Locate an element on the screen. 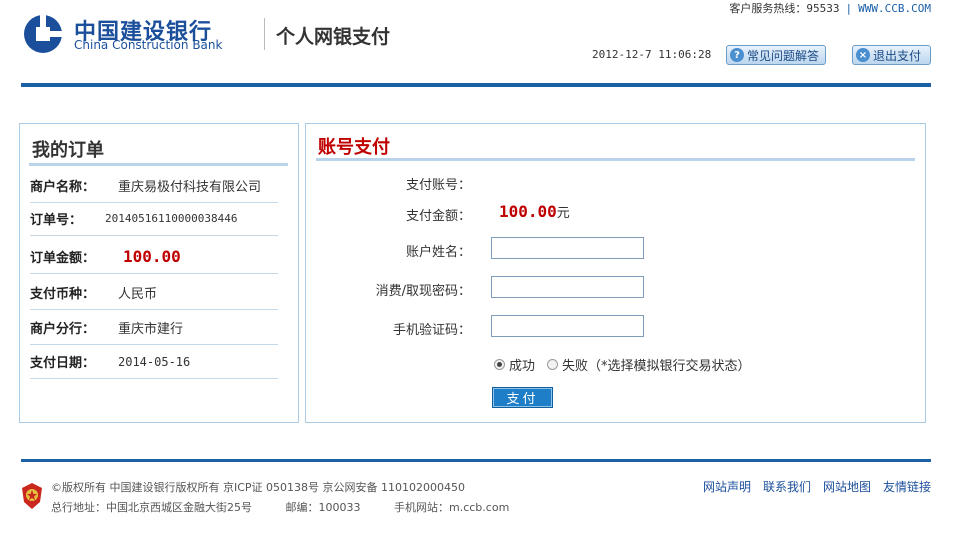 Image resolution: width=971 pixels, height=535 pixels. order-panel-title: 我的订单 is located at coordinates (68, 150).